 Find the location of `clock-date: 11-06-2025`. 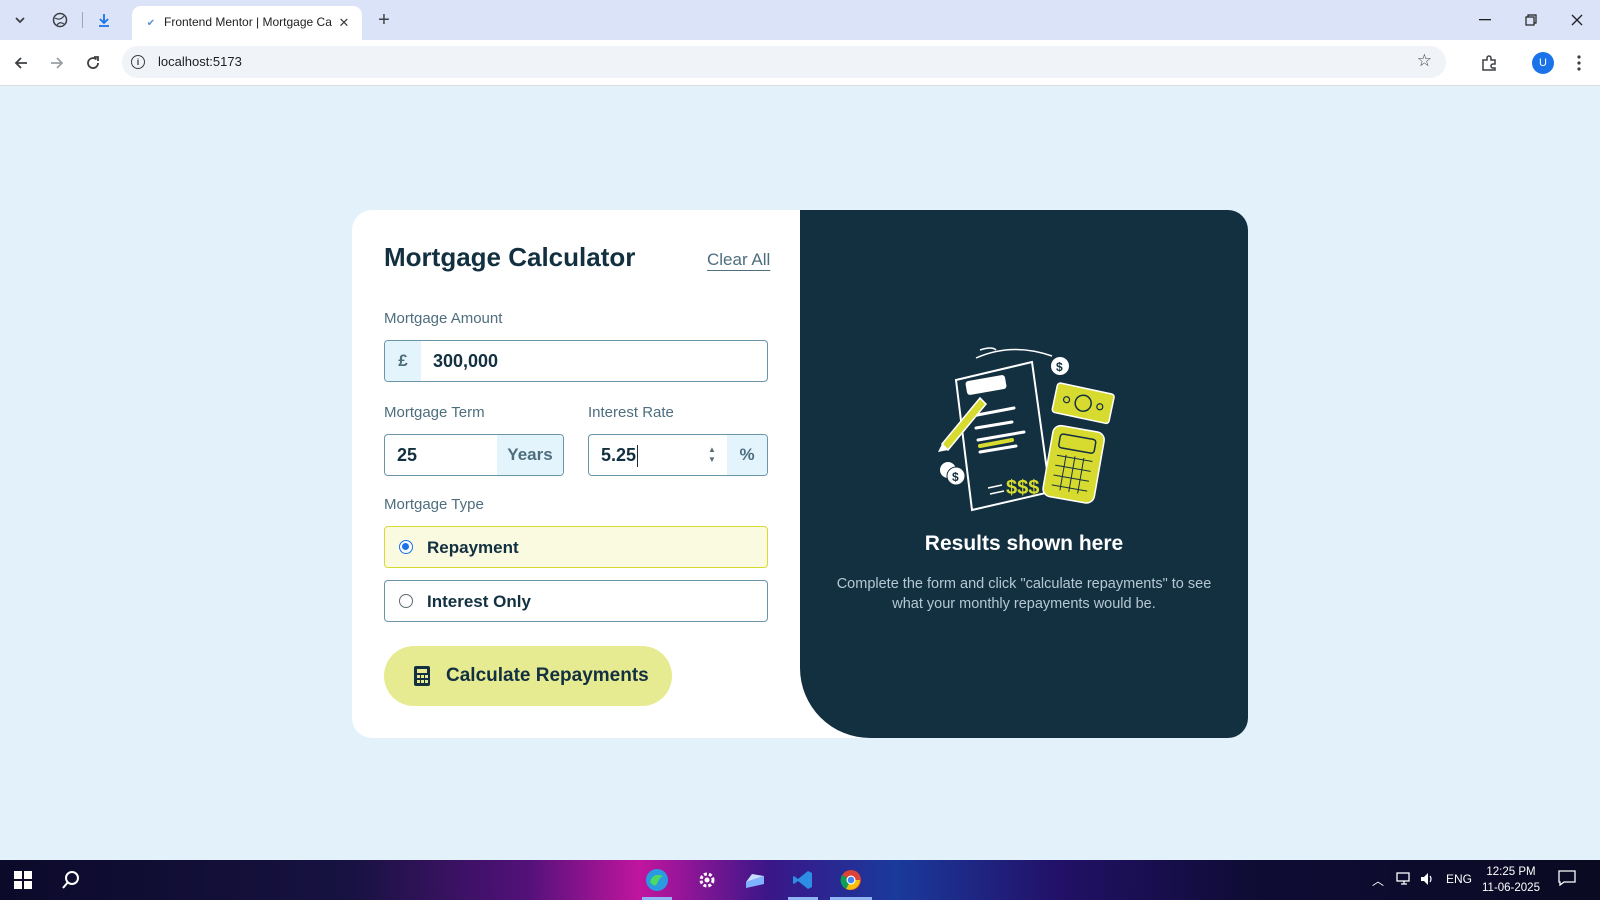

clock-date: 11-06-2025 is located at coordinates (1511, 888).